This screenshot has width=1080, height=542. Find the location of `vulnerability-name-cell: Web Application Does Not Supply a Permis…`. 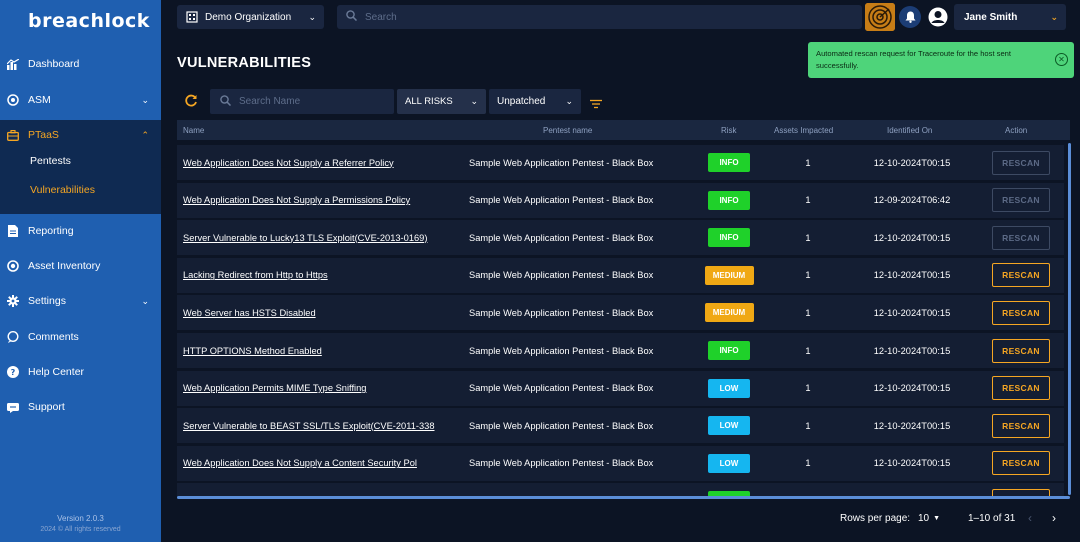

vulnerability-name-cell: Web Application Does Not Supply a Permis… is located at coordinates (318, 200).